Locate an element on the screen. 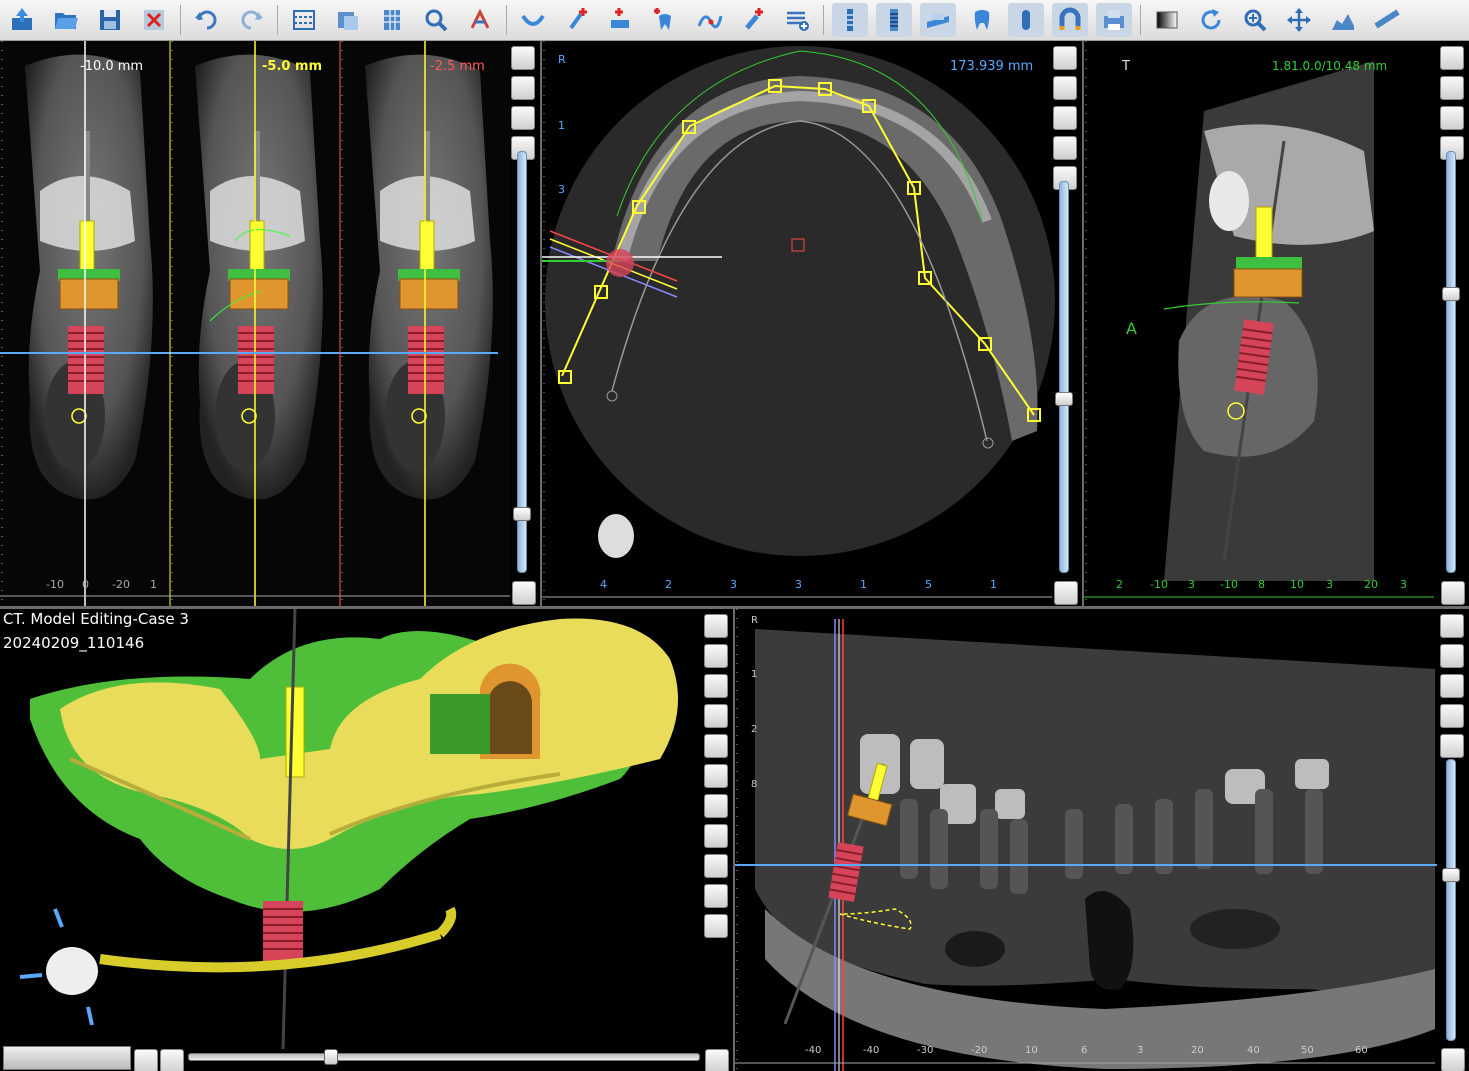 The image size is (1469, 1071). pano-side-label: 1 is located at coordinates (754, 674).